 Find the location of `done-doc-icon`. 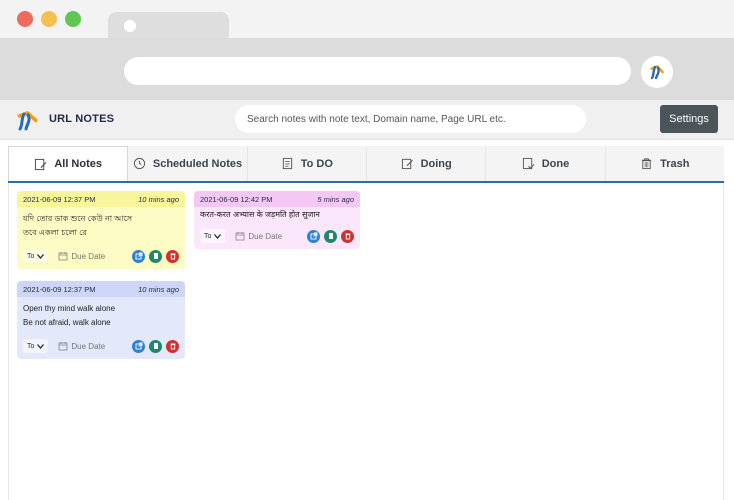

done-doc-icon is located at coordinates (528, 163).